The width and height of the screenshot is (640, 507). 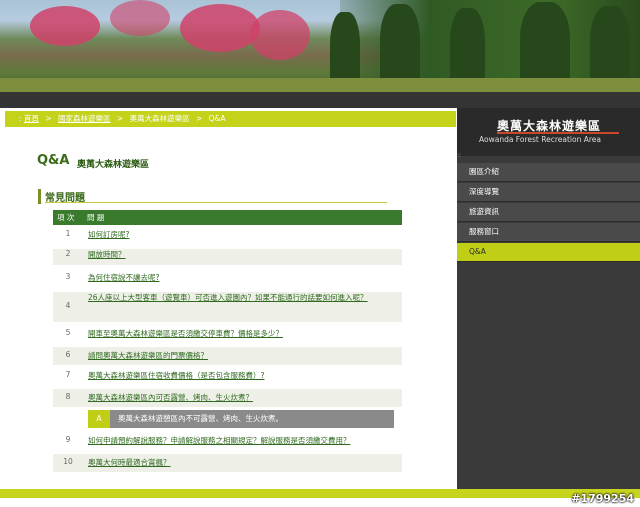 I want to click on question-link: 奧萬大森林遊樂區住宿收費價格（是否包含服務費）?, so click(x=243, y=376).